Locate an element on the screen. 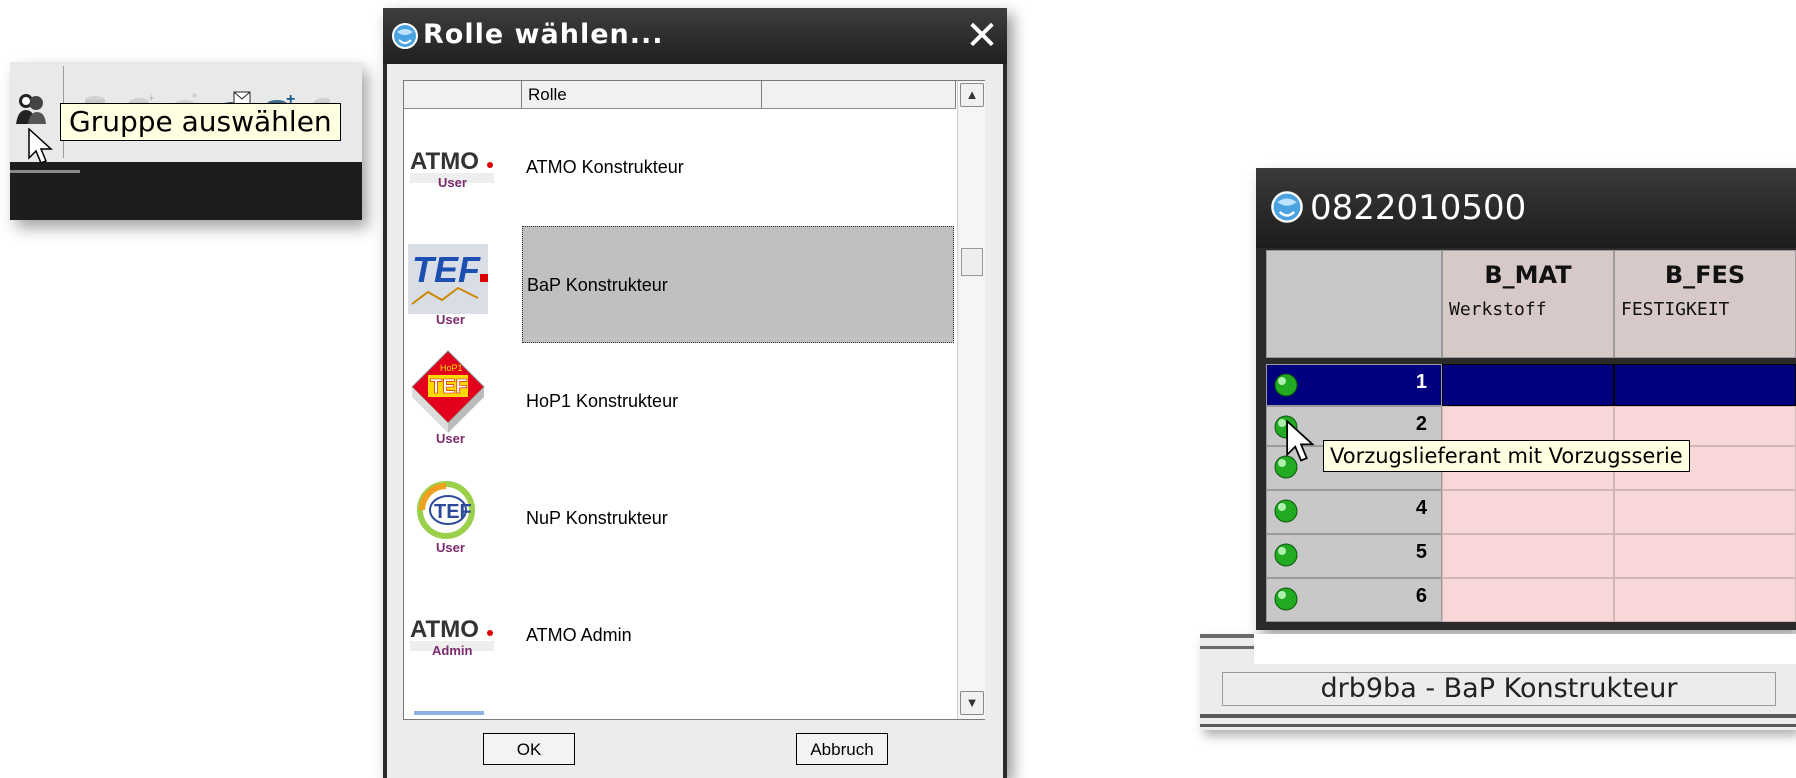 The image size is (1796, 778). row-number: 6 is located at coordinates (1421, 596).